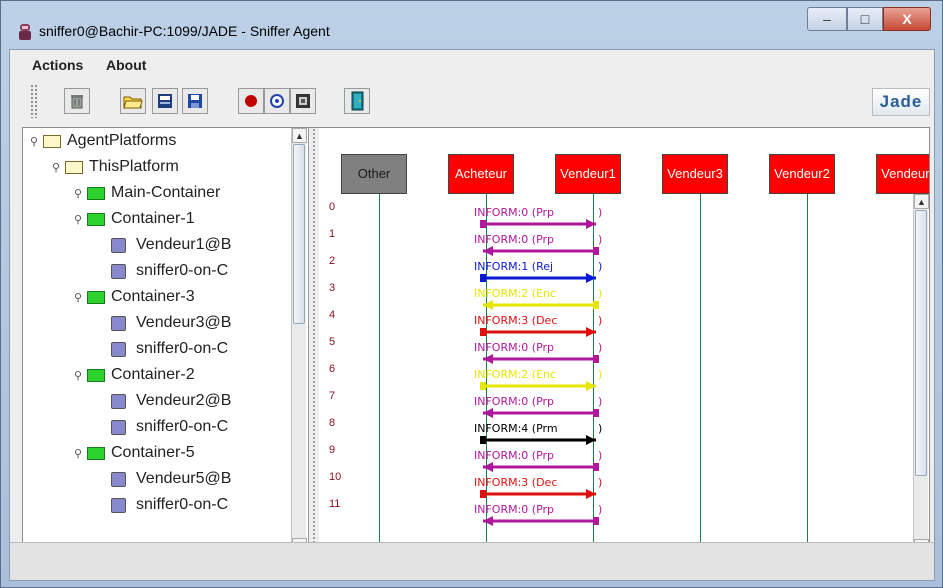  I want to click on display-log-button, so click(165, 101).